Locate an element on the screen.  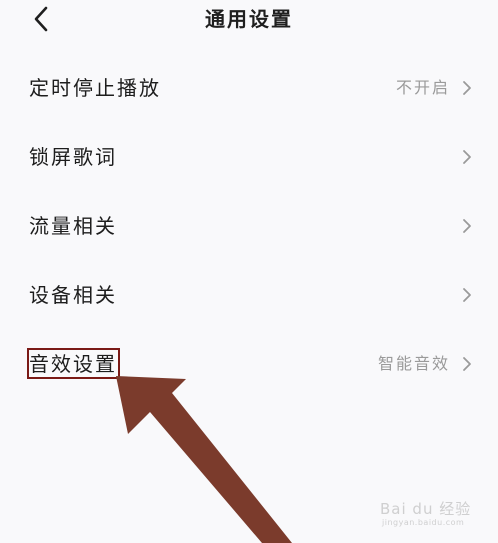
setting-label: 音效设置 is located at coordinates (73, 364).